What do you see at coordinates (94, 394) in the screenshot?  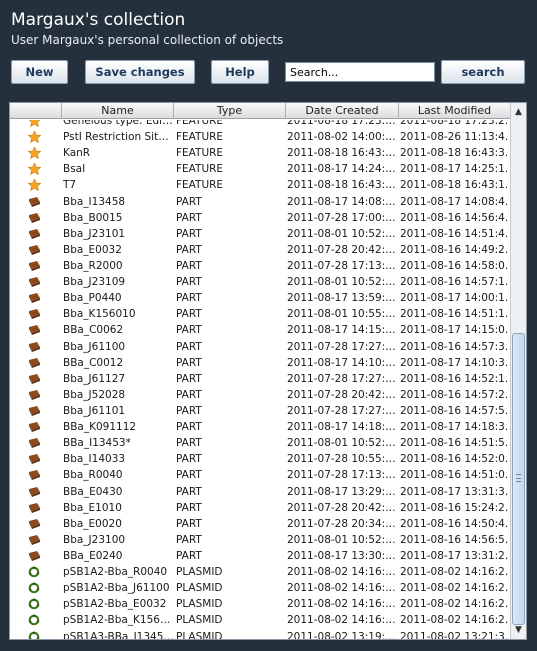 I see `row-name: Bba_J52028` at bounding box center [94, 394].